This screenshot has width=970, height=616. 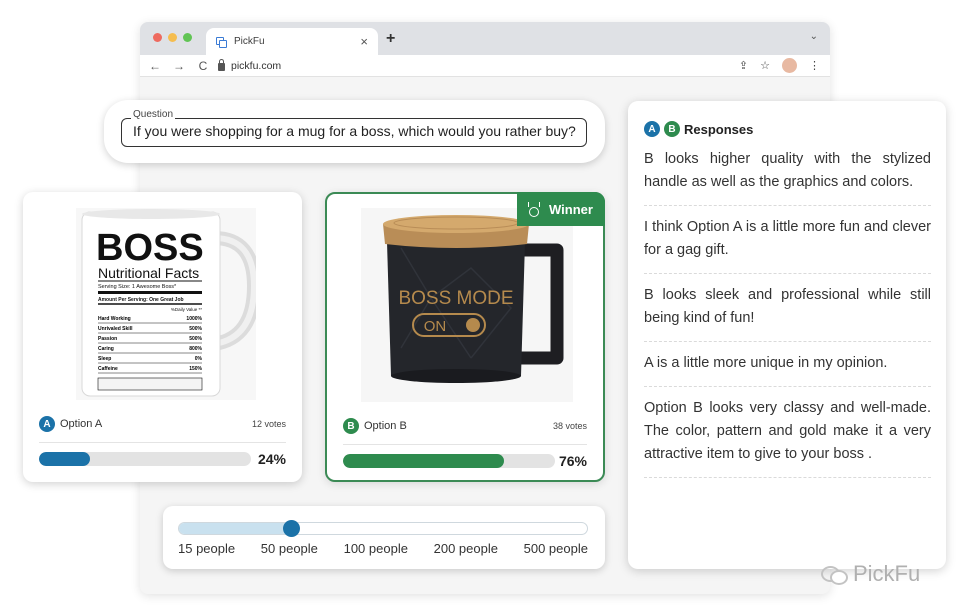 What do you see at coordinates (556, 548) in the screenshot?
I see `audience-tick: 500 people` at bounding box center [556, 548].